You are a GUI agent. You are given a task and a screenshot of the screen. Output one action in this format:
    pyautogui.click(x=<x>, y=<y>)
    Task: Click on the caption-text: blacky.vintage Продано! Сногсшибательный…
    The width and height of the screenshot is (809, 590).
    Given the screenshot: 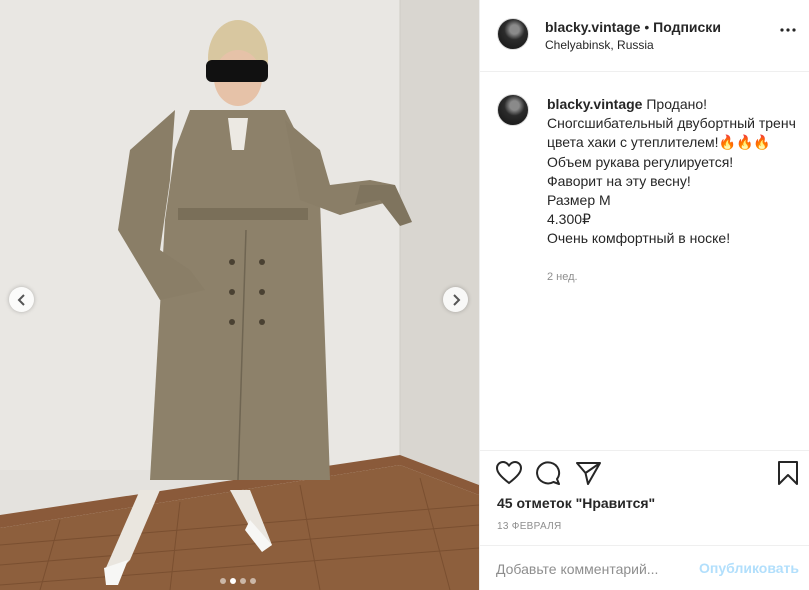 What is the action you would take?
    pyautogui.click(x=672, y=172)
    